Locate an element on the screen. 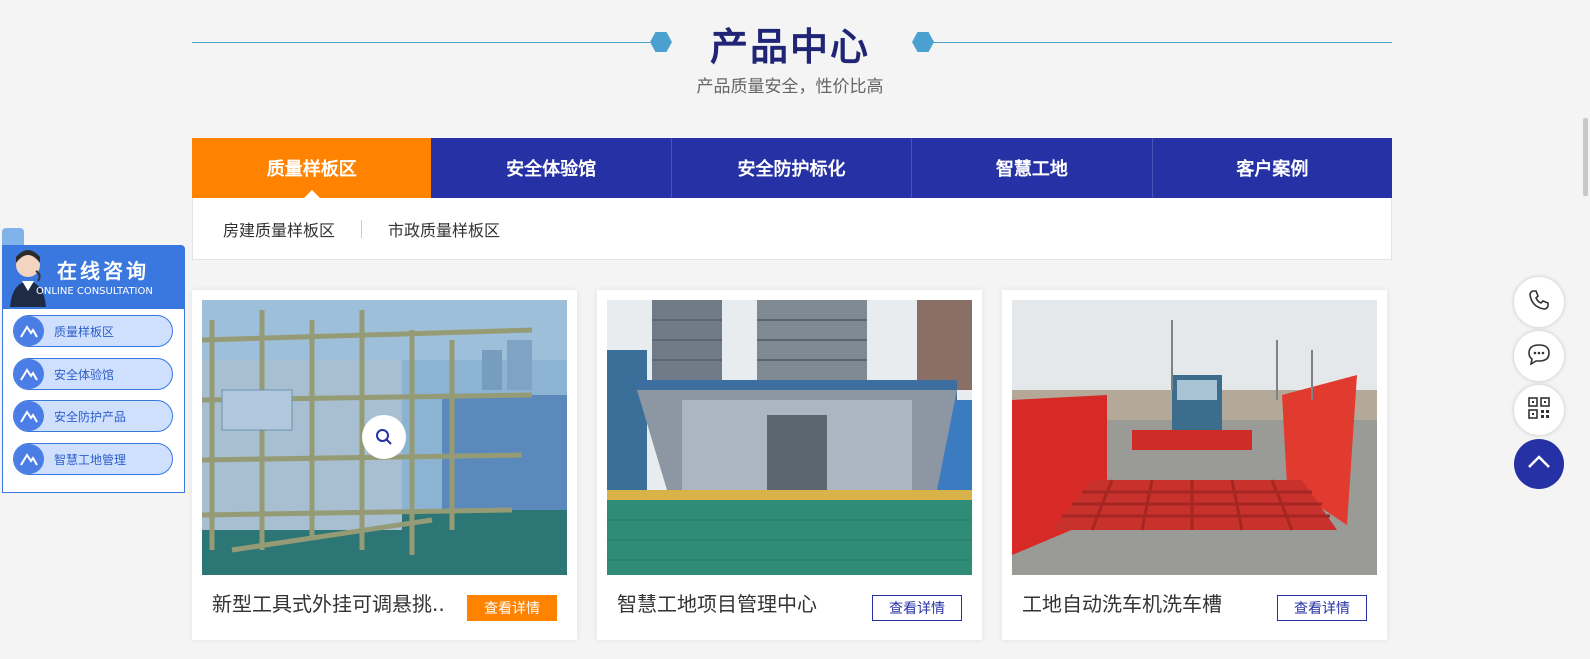  qrcode-button is located at coordinates (1539, 410).